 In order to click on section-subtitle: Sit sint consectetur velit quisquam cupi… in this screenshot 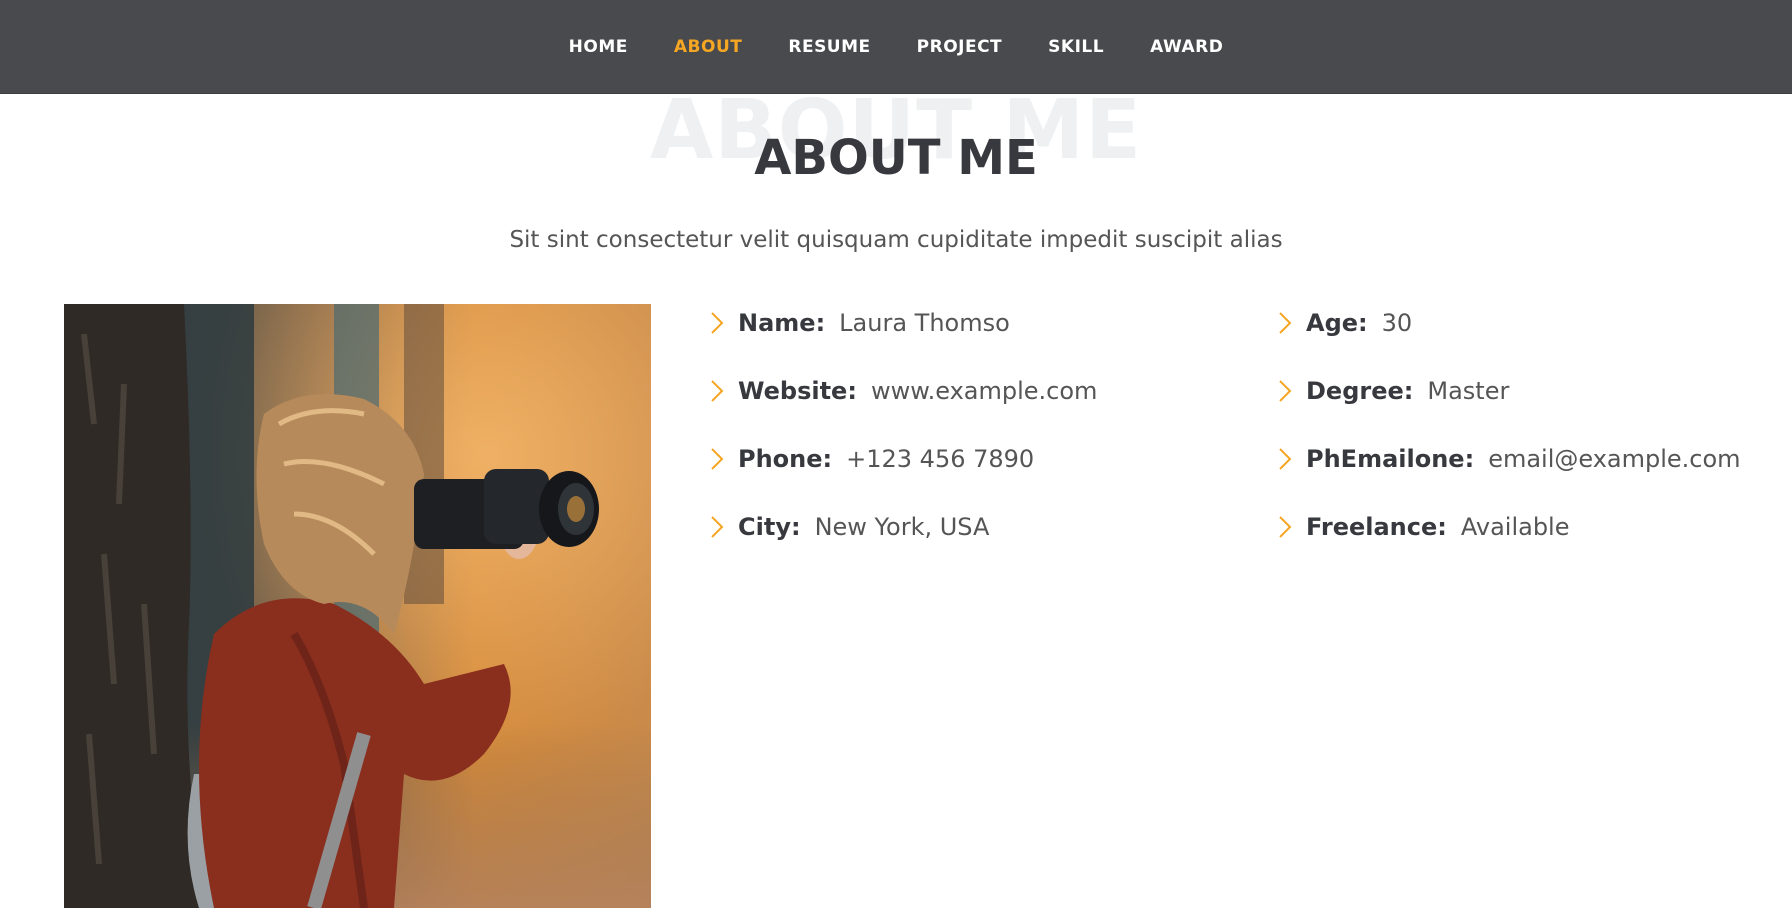, I will do `click(896, 240)`.